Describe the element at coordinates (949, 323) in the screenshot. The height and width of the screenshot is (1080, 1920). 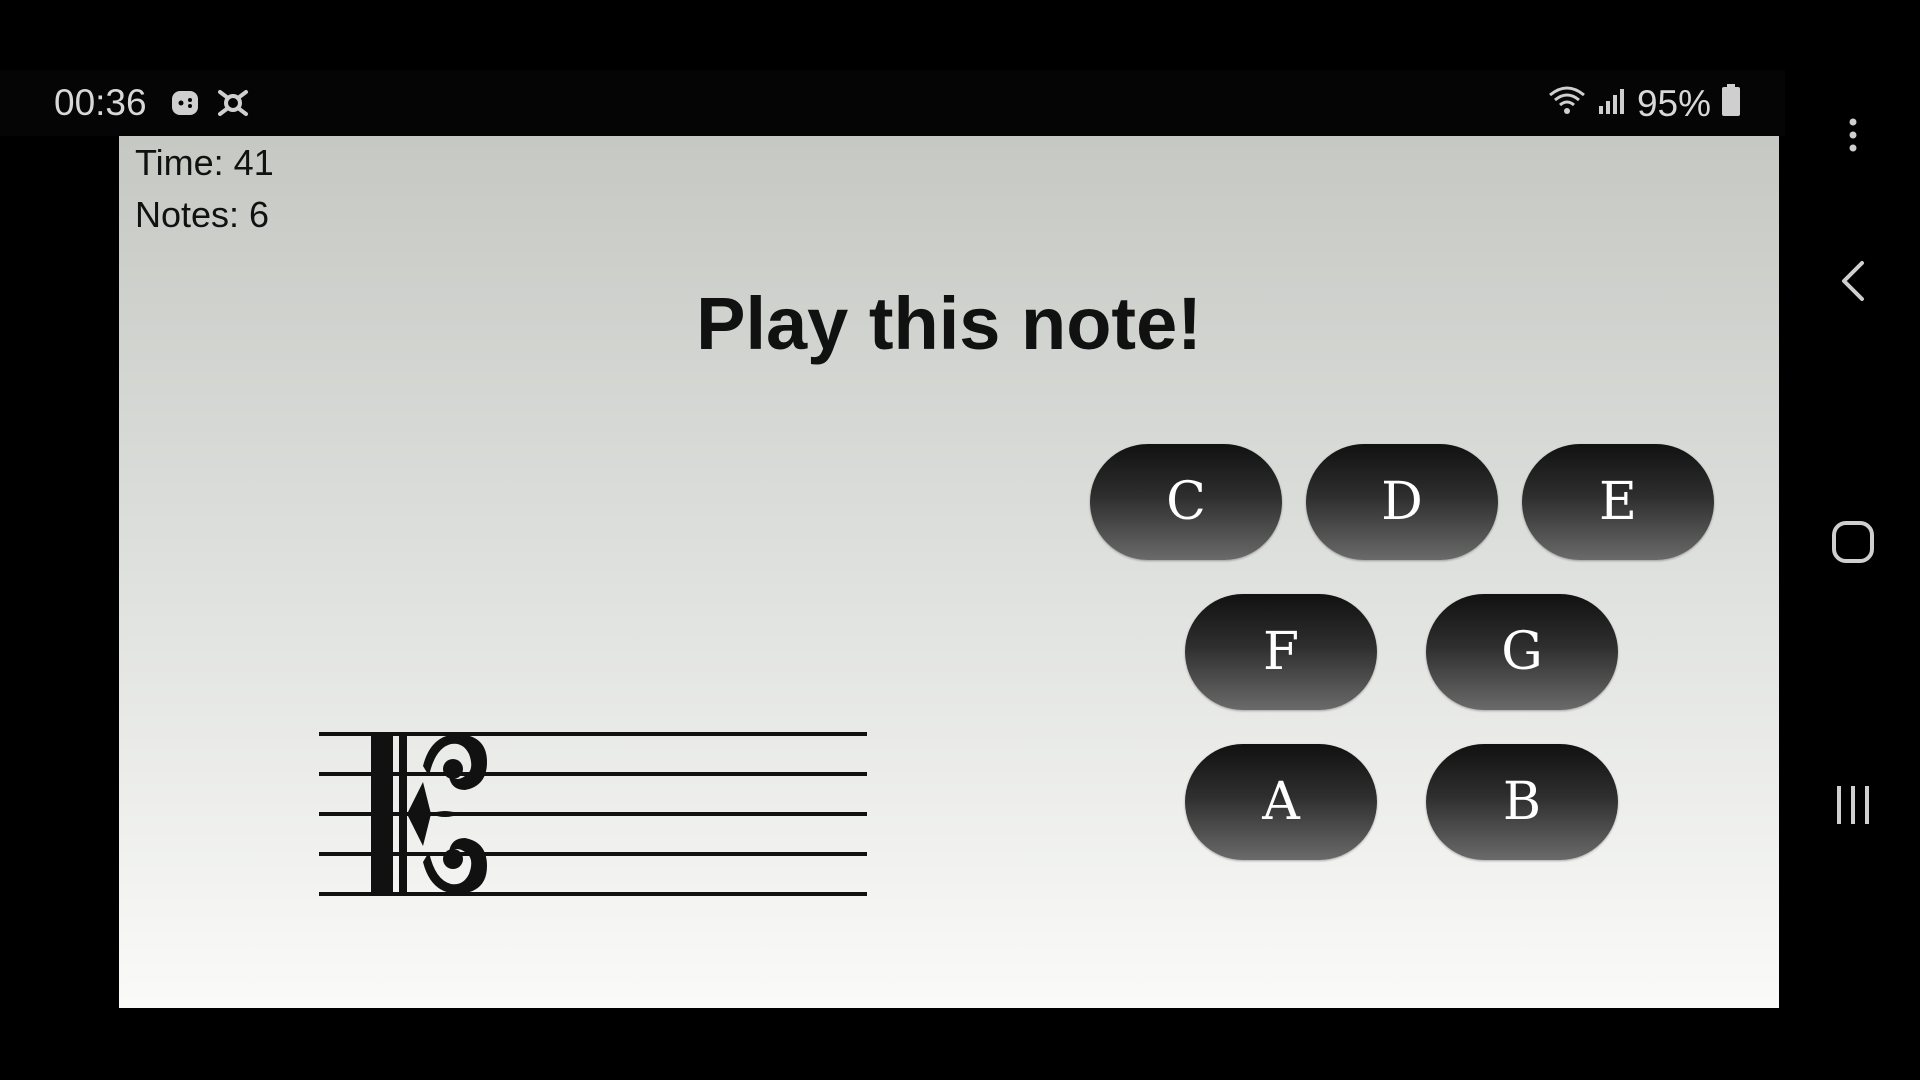
I see `page-title: Play this note!` at that location.